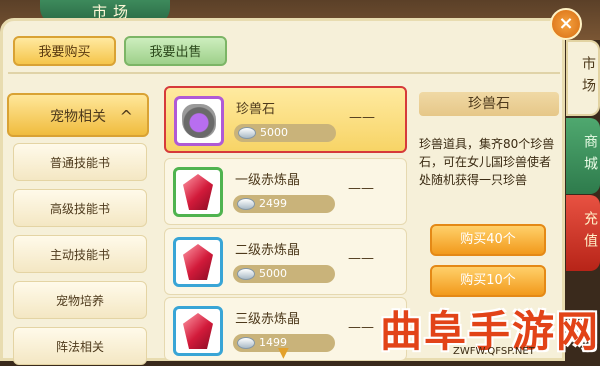  I want to click on category-item: 阵法相关, so click(80, 346).